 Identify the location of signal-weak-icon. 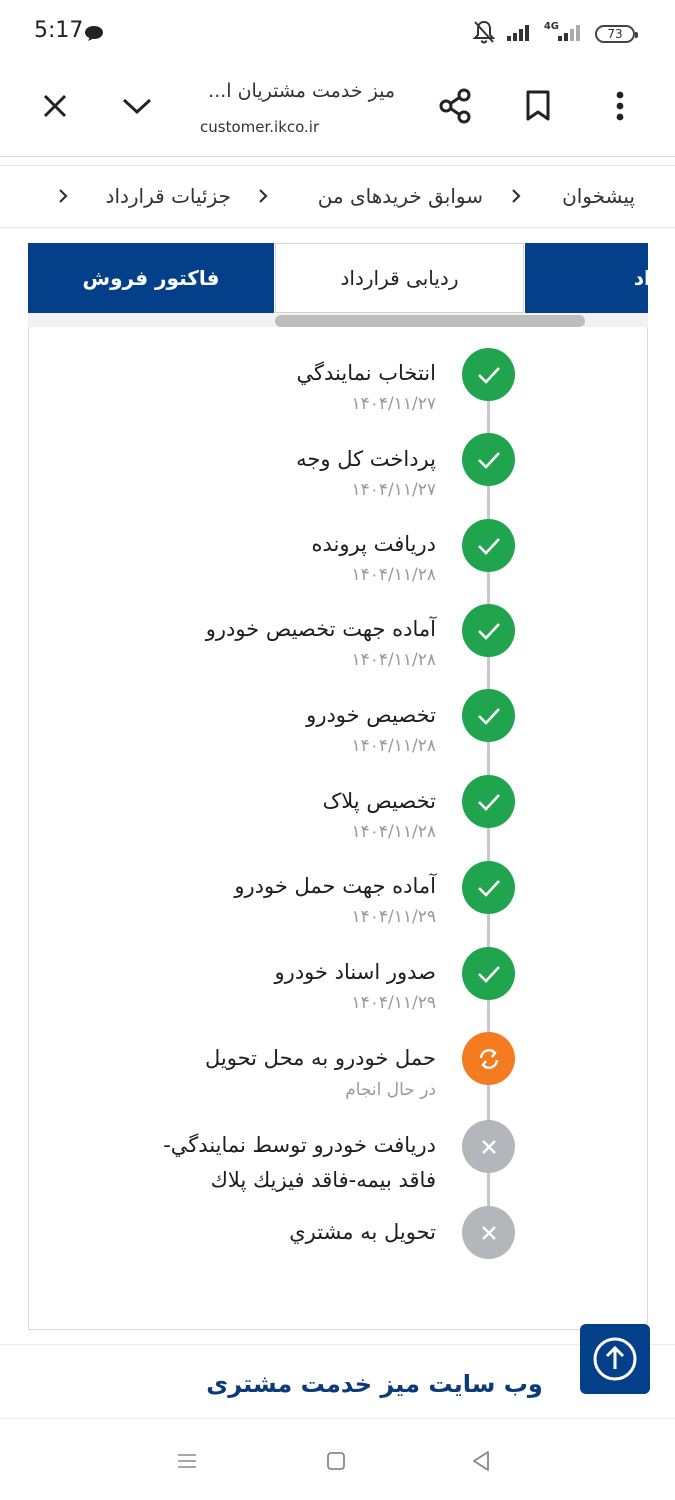
(571, 34).